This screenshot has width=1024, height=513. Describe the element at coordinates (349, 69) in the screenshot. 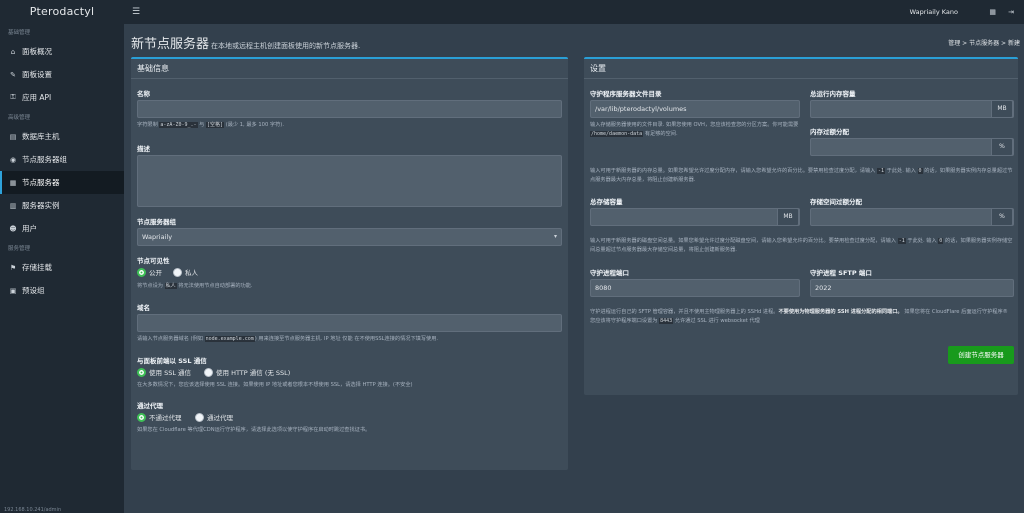

I see `box-title: 基础信息` at that location.